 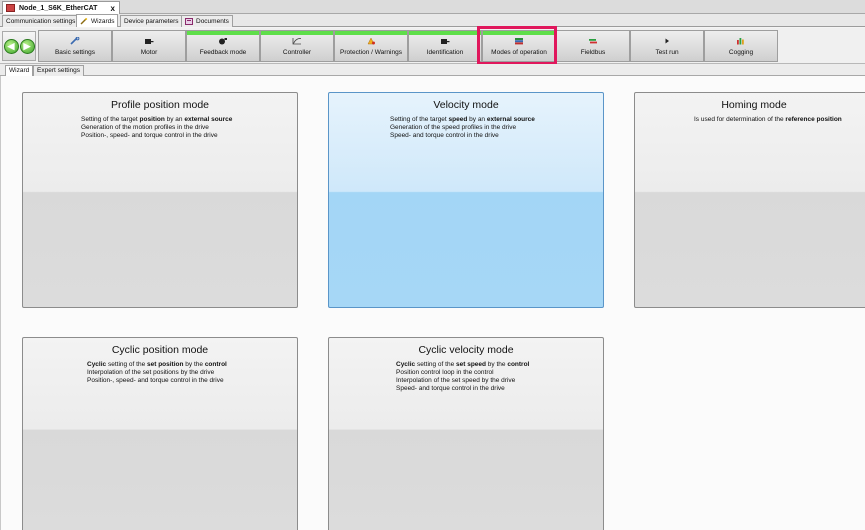 I want to click on motor-id-icon, so click(x=445, y=41).